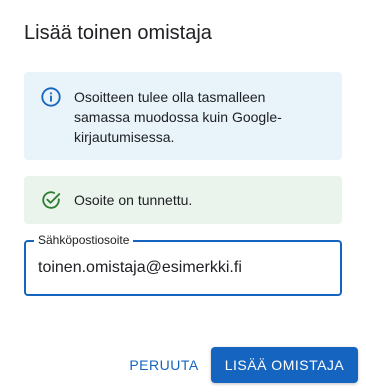 The width and height of the screenshot is (366, 392). I want to click on info-icon, so click(51, 97).